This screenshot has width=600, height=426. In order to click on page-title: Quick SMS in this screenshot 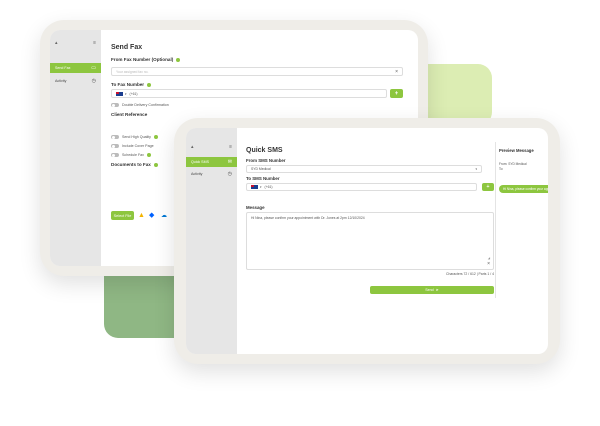, I will do `click(264, 150)`.